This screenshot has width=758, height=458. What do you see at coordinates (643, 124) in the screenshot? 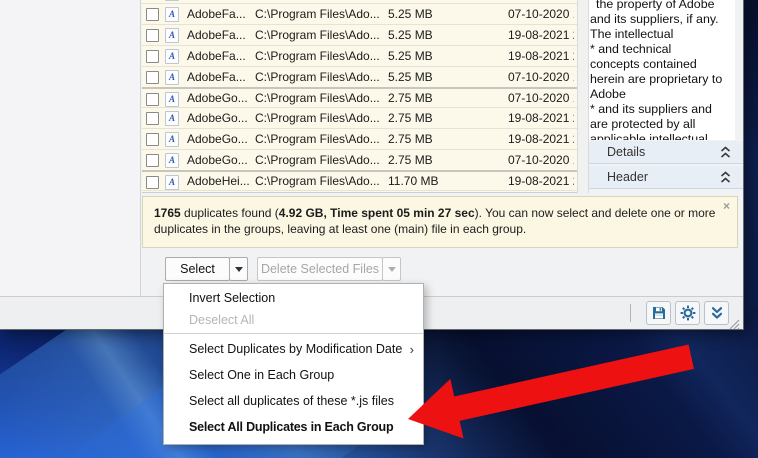
I see `preview-text-line: are protected by all` at bounding box center [643, 124].